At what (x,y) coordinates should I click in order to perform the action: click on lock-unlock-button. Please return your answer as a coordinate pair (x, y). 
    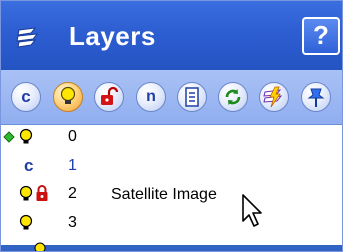
    Looking at the image, I should click on (109, 97).